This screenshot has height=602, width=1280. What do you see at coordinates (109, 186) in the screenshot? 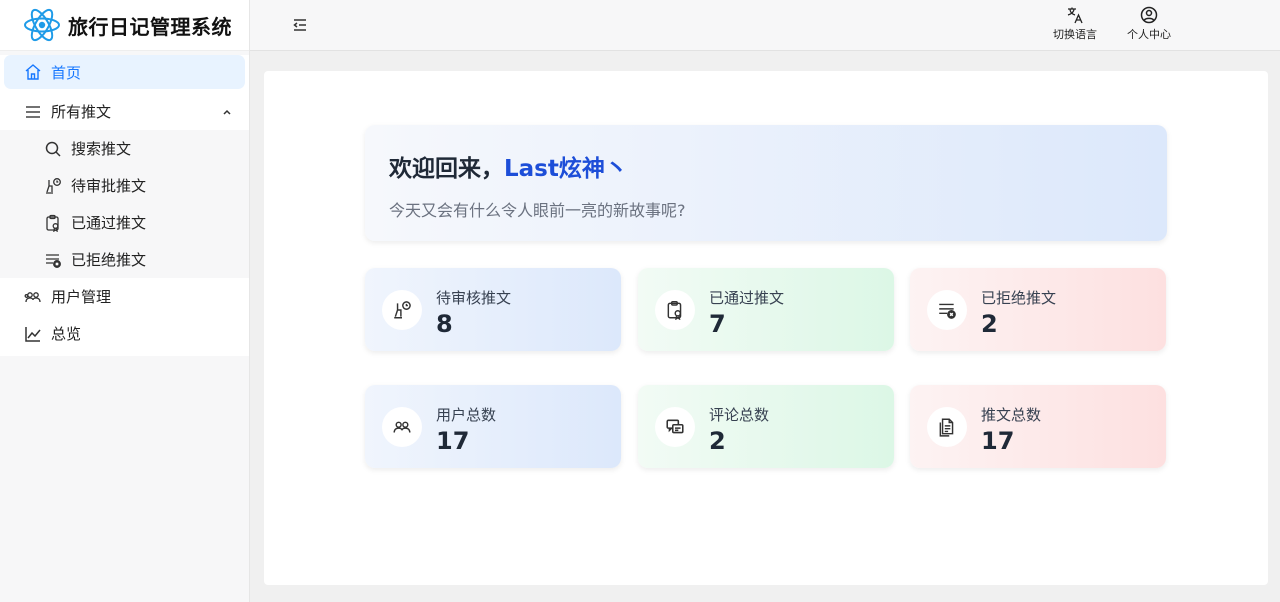
I see `sidebar-item-label: 待审批推文` at bounding box center [109, 186].